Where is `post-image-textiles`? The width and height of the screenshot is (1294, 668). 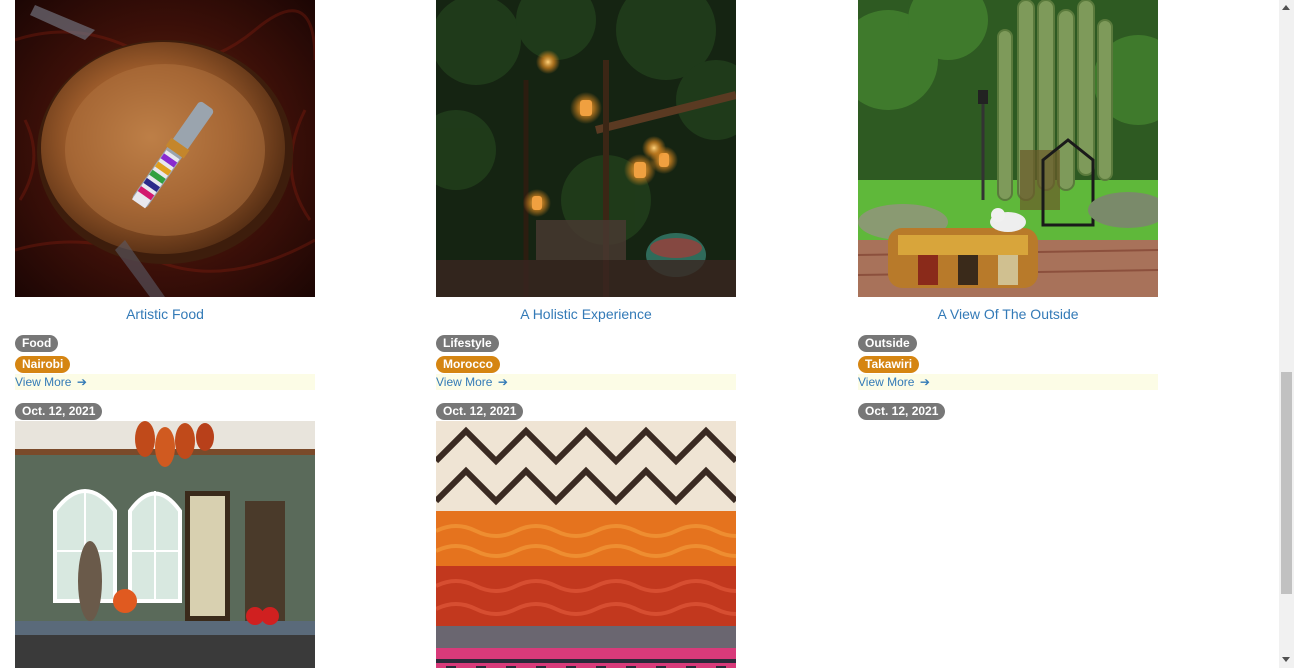
post-image-textiles is located at coordinates (586, 544).